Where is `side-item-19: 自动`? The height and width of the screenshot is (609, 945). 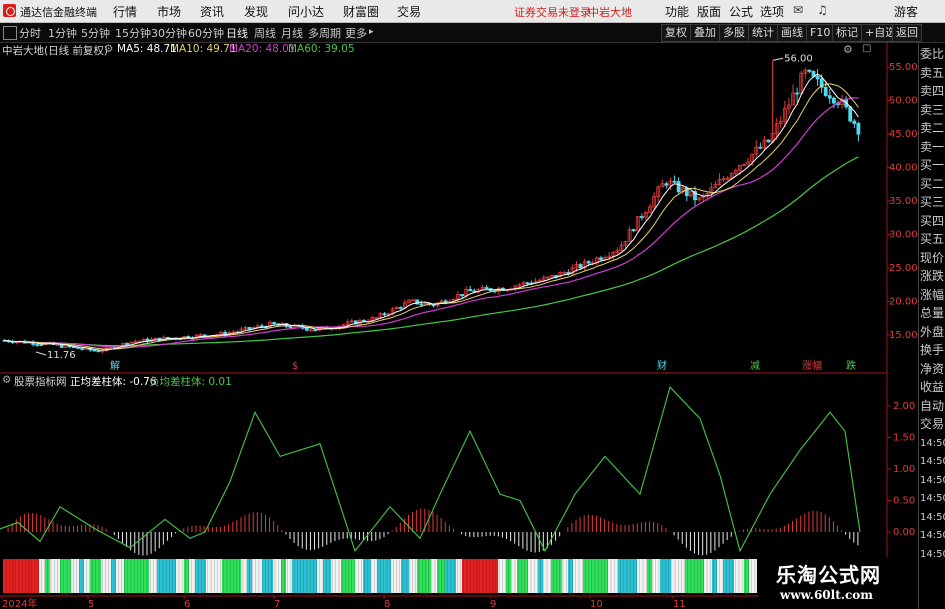
side-item-19: 自动 is located at coordinates (932, 406).